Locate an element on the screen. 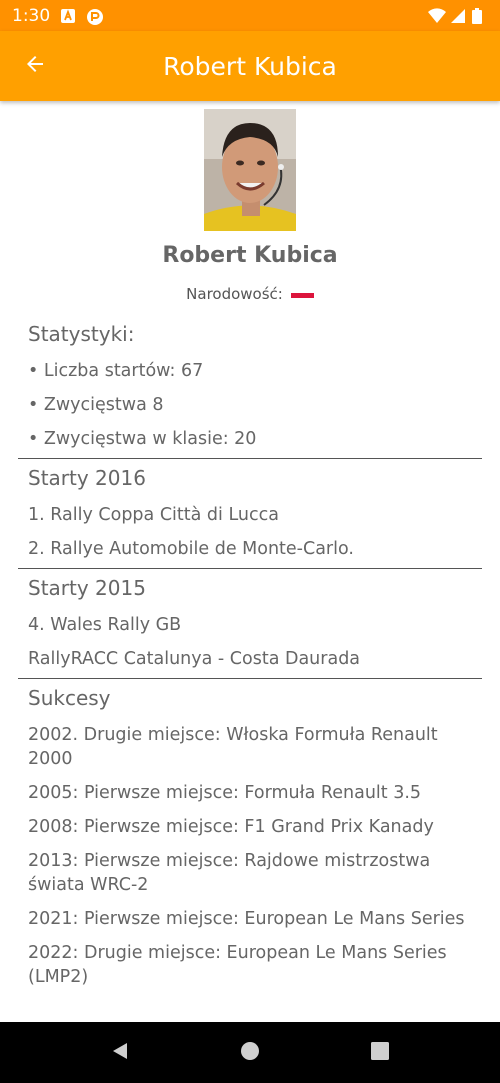 This screenshot has height=1083, width=500. triangle-back-icon is located at coordinates (120, 1053).